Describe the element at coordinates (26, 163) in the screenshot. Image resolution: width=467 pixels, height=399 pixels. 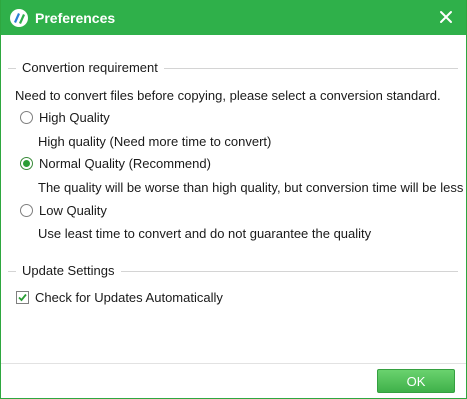
I see `radio-circle-selected` at that location.